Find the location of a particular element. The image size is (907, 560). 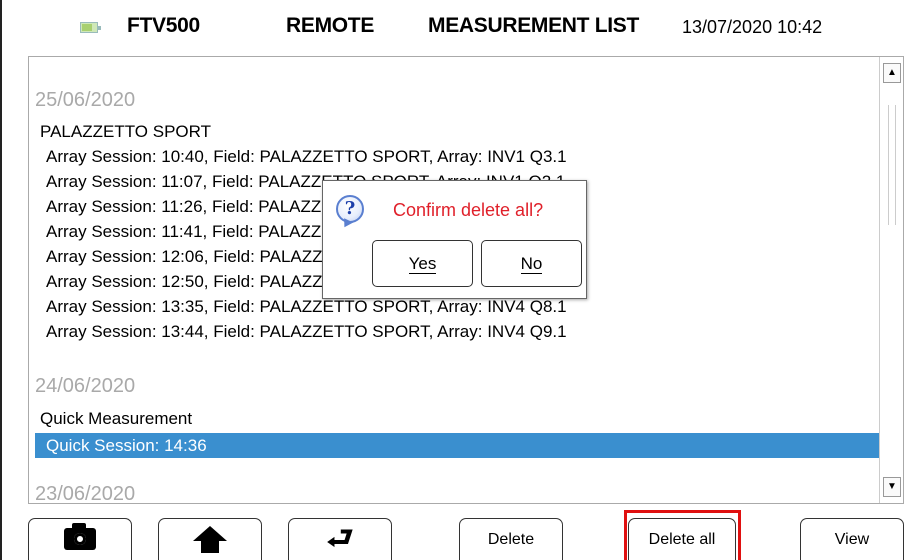

dialog-message: Confirm delete all? is located at coordinates (468, 210).